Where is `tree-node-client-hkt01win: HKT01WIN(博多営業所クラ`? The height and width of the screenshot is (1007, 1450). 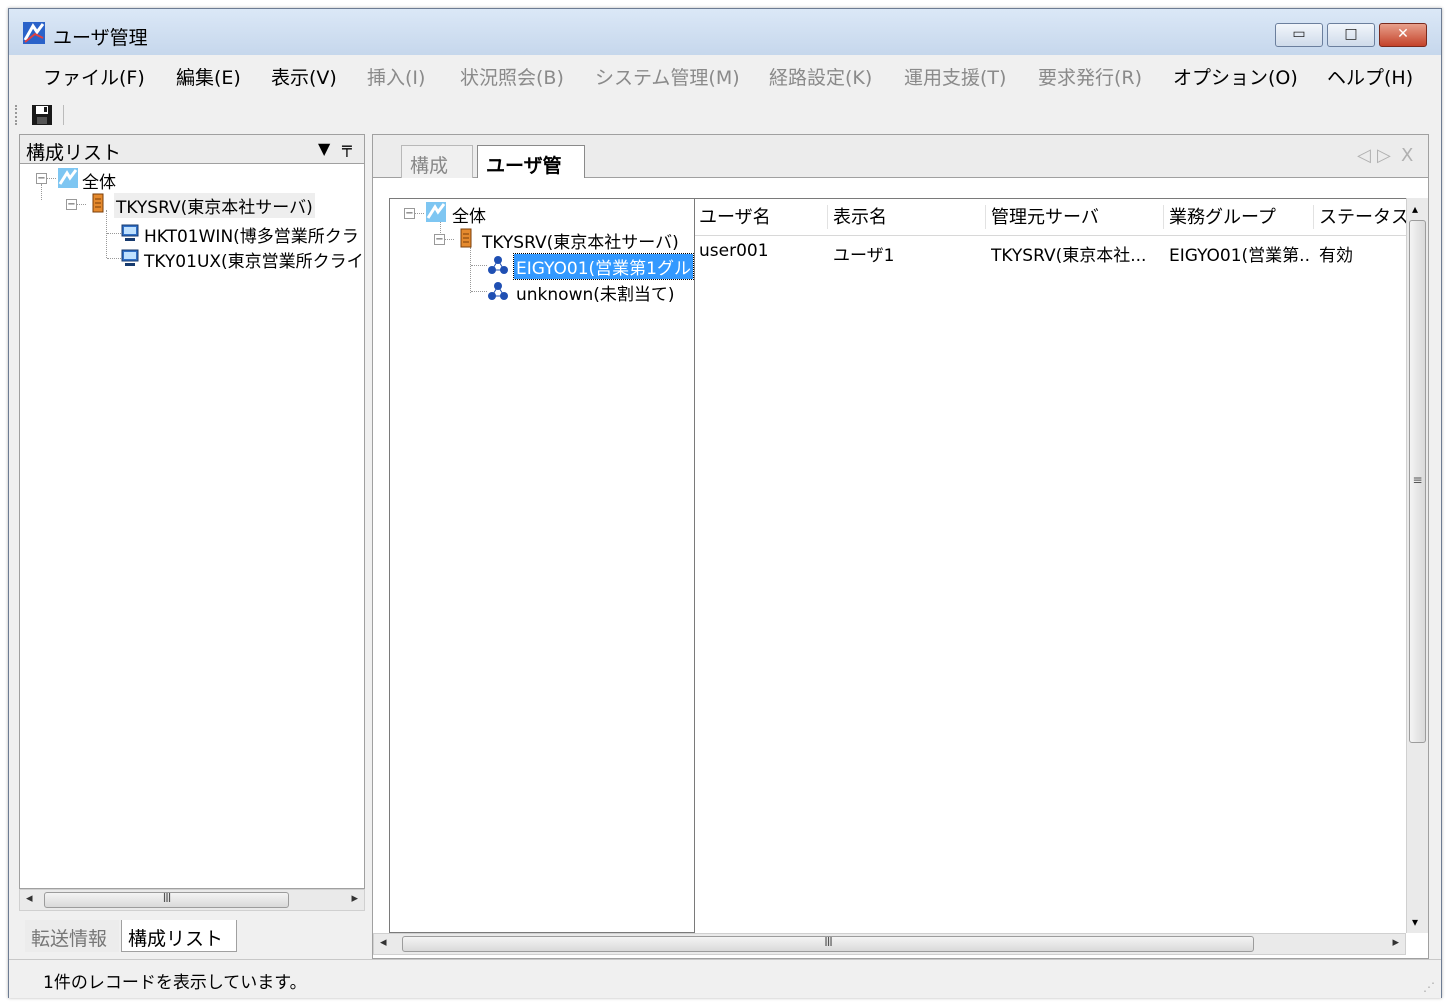
tree-node-client-hkt01win: HKT01WIN(博多営業所クラ is located at coordinates (251, 234).